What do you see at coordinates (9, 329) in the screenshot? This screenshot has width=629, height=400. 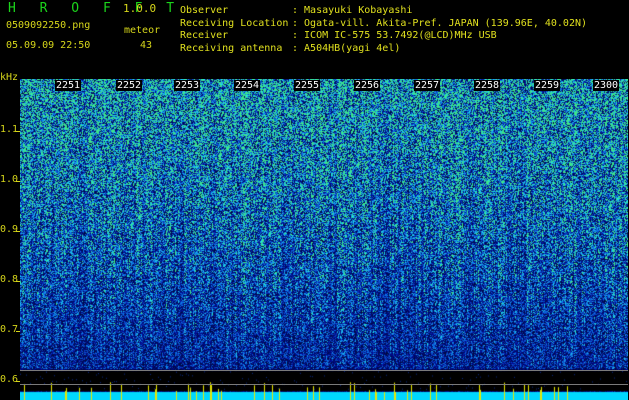 I see `y-tick-label: 0.7` at bounding box center [9, 329].